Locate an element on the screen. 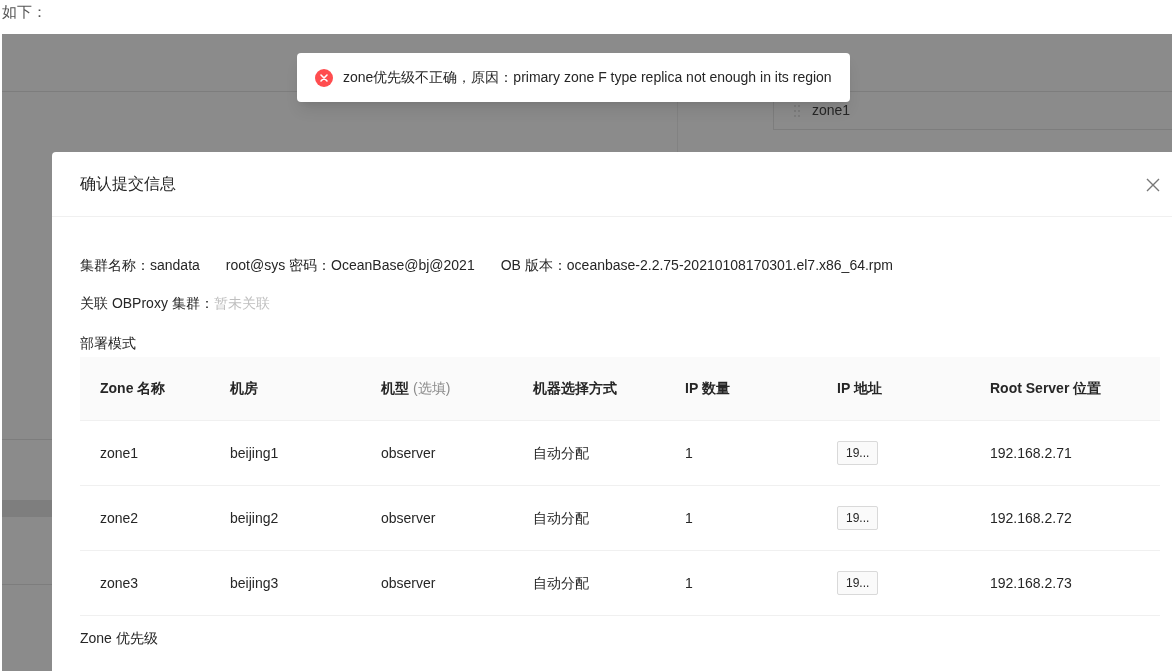 This screenshot has height=671, width=1172. column-header: Root Server 位置 is located at coordinates (1046, 388).